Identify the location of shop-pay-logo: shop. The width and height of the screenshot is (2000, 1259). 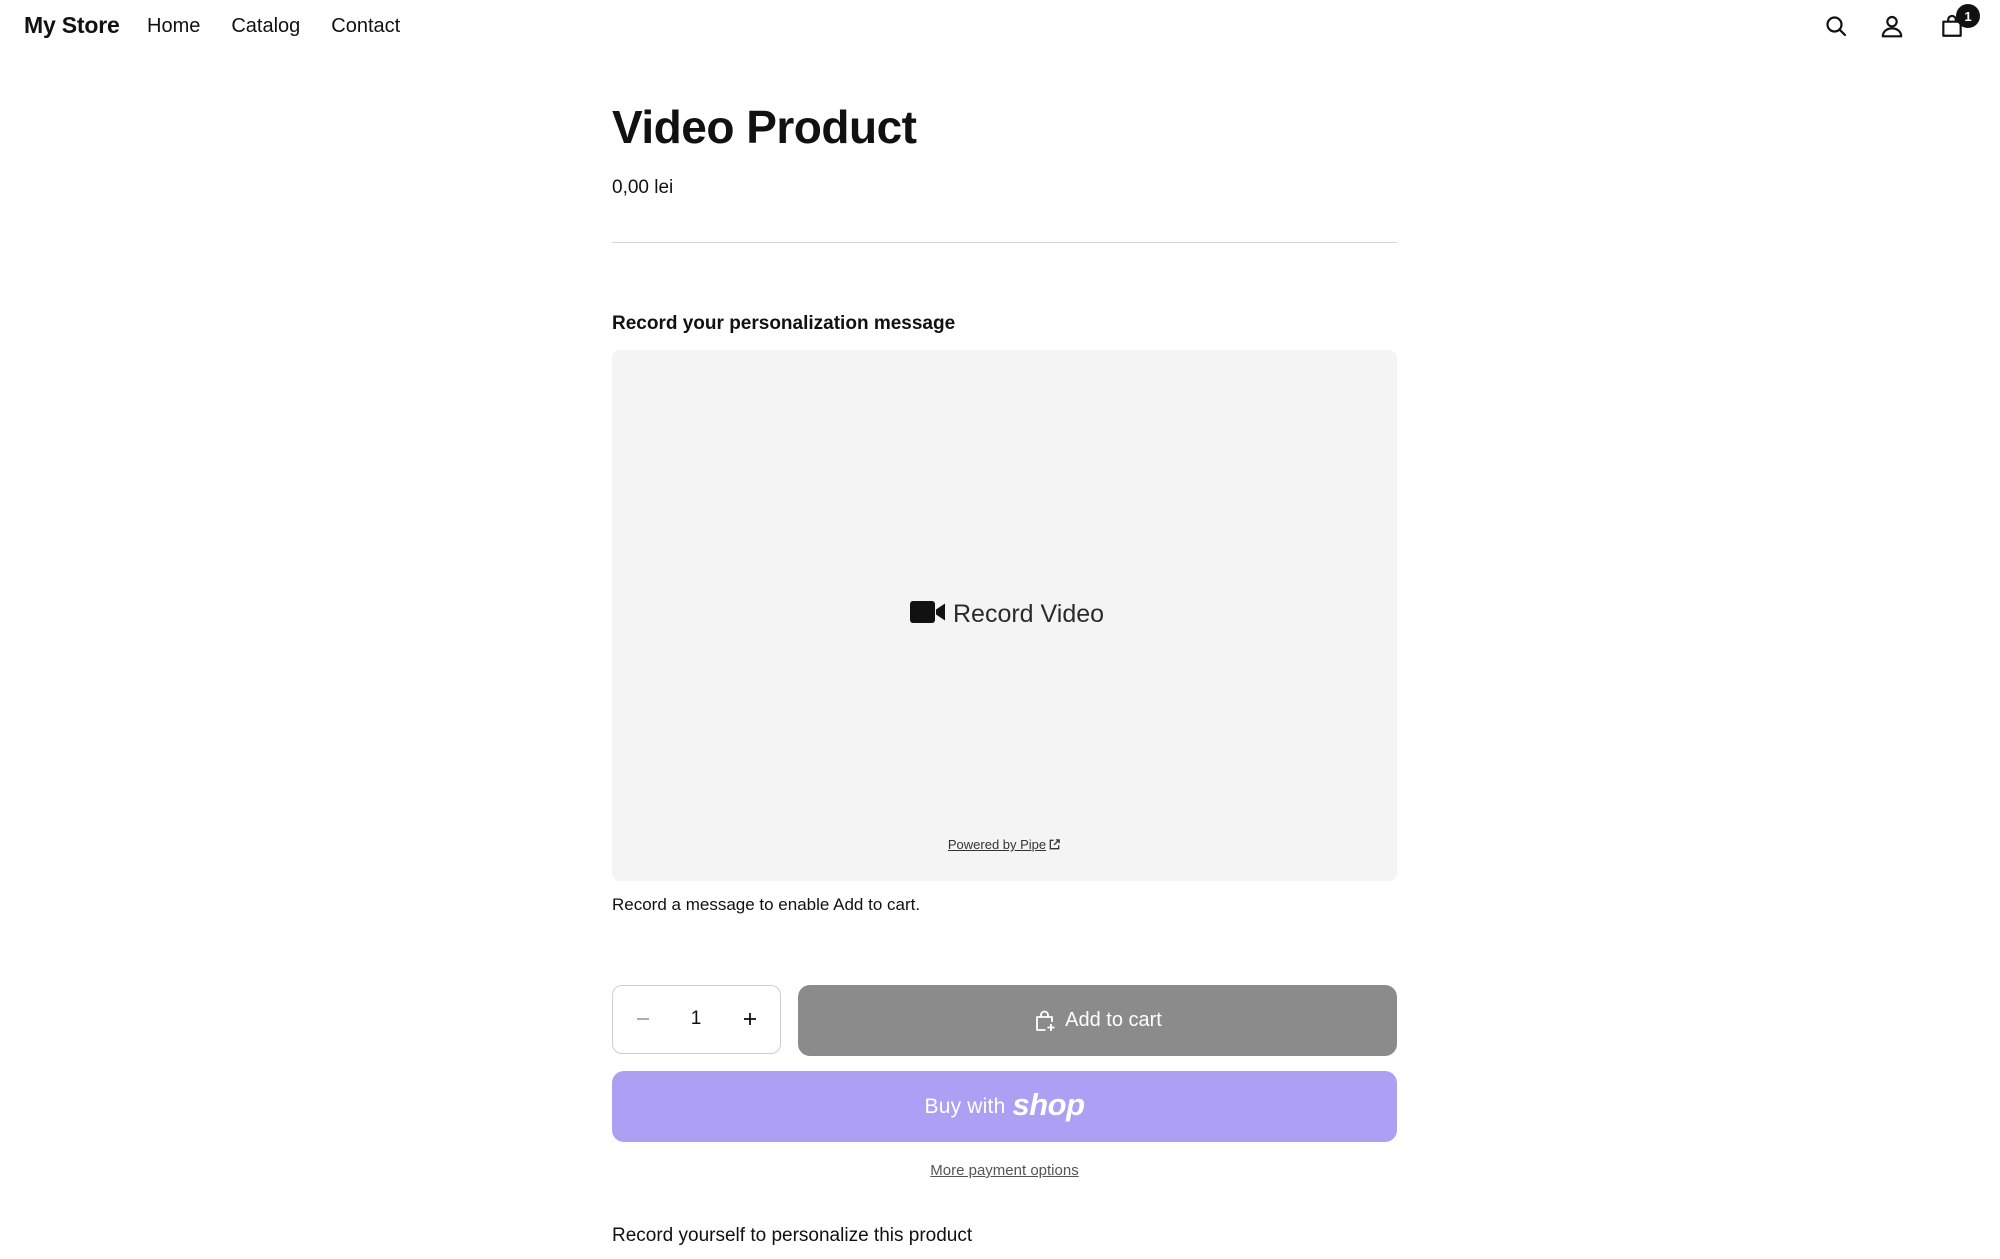
(1048, 1104).